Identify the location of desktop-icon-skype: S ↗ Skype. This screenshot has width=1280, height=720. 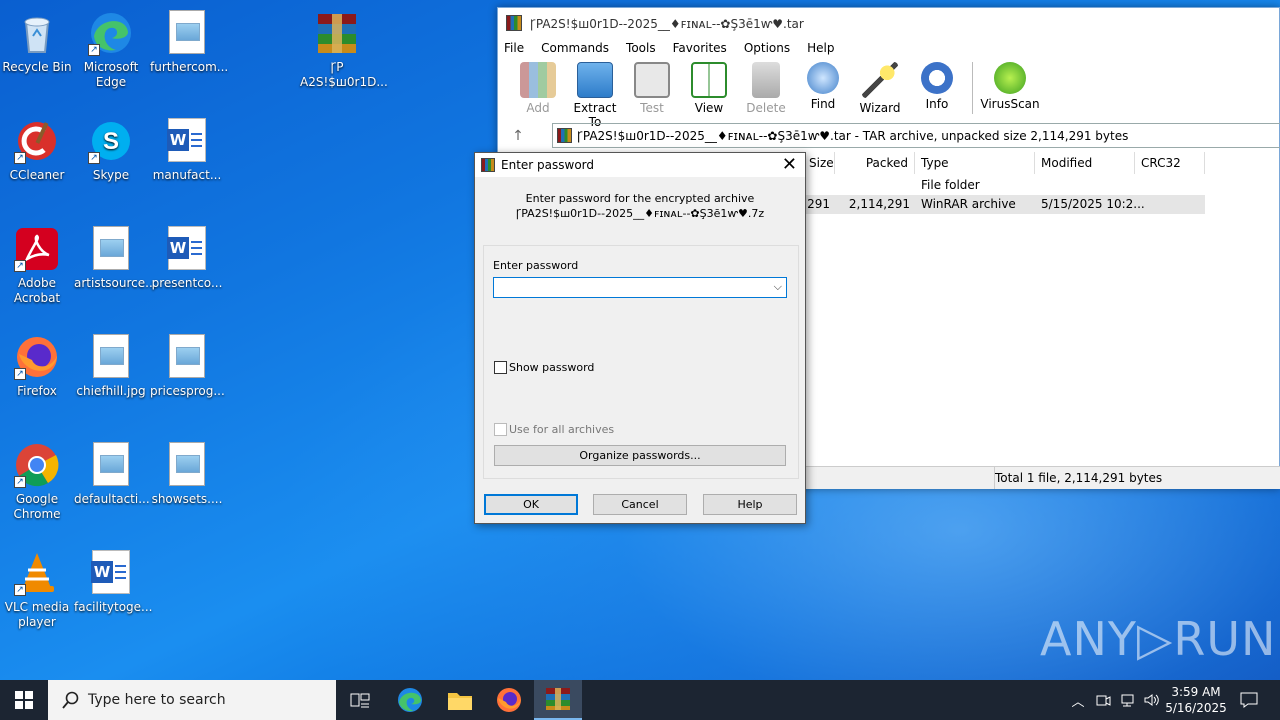
(111, 147).